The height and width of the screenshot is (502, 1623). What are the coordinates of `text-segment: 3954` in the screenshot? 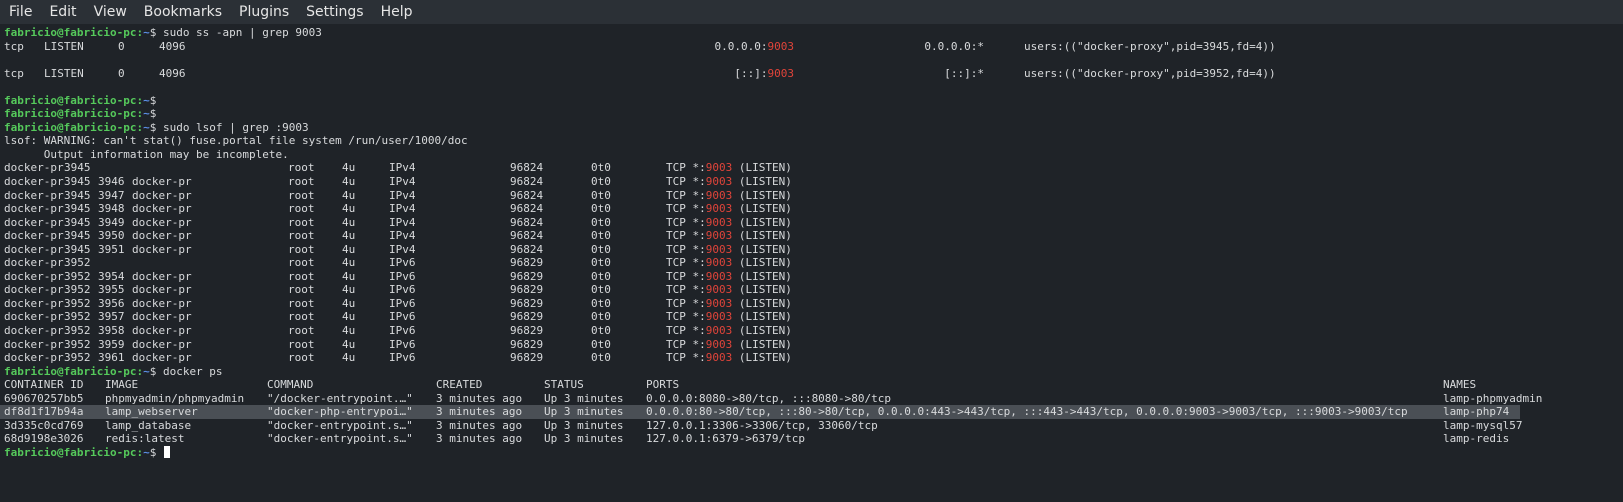 It's located at (111, 276).